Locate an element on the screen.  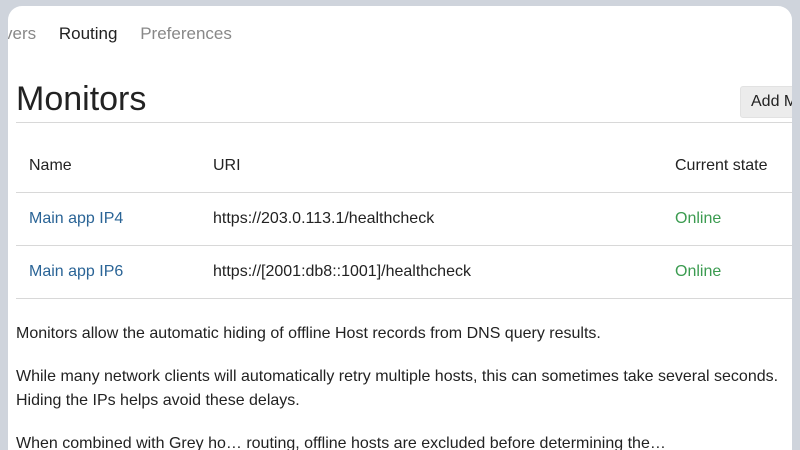
add-monitor-button: Add M is located at coordinates (766, 102).